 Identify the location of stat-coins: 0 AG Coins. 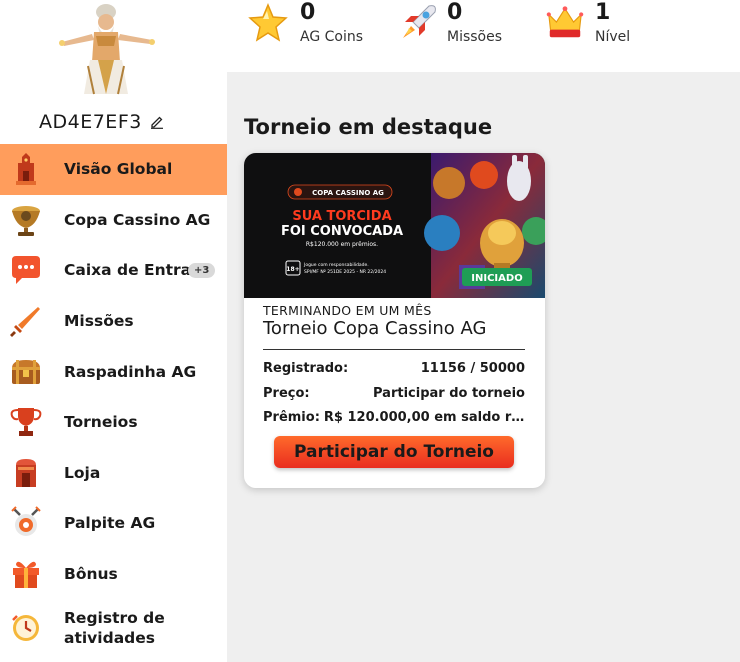
(312, 36).